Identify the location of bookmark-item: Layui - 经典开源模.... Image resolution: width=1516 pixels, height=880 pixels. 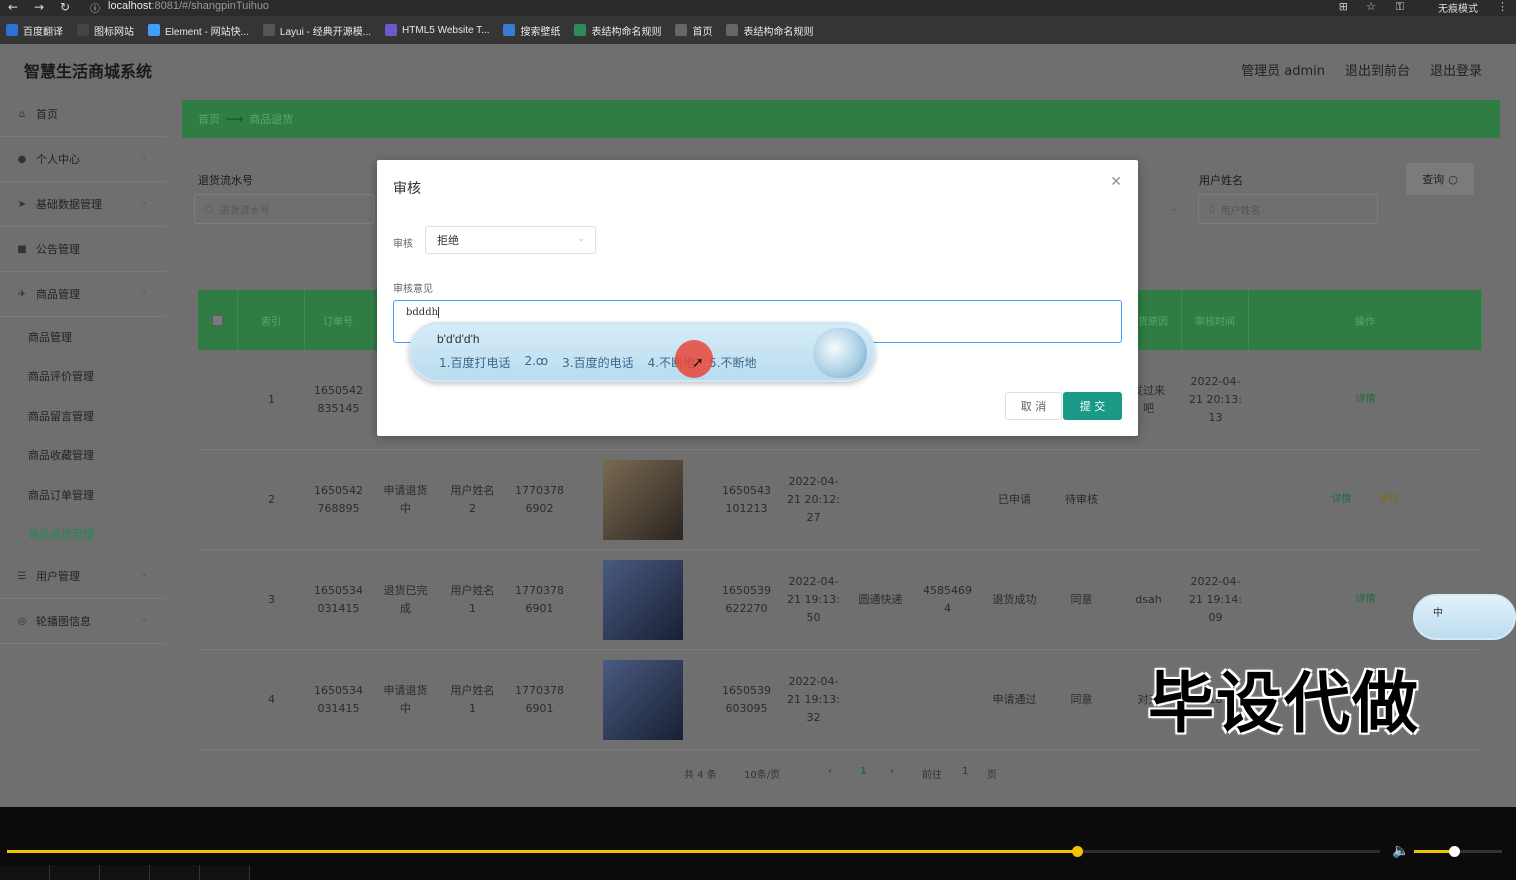
(316, 30).